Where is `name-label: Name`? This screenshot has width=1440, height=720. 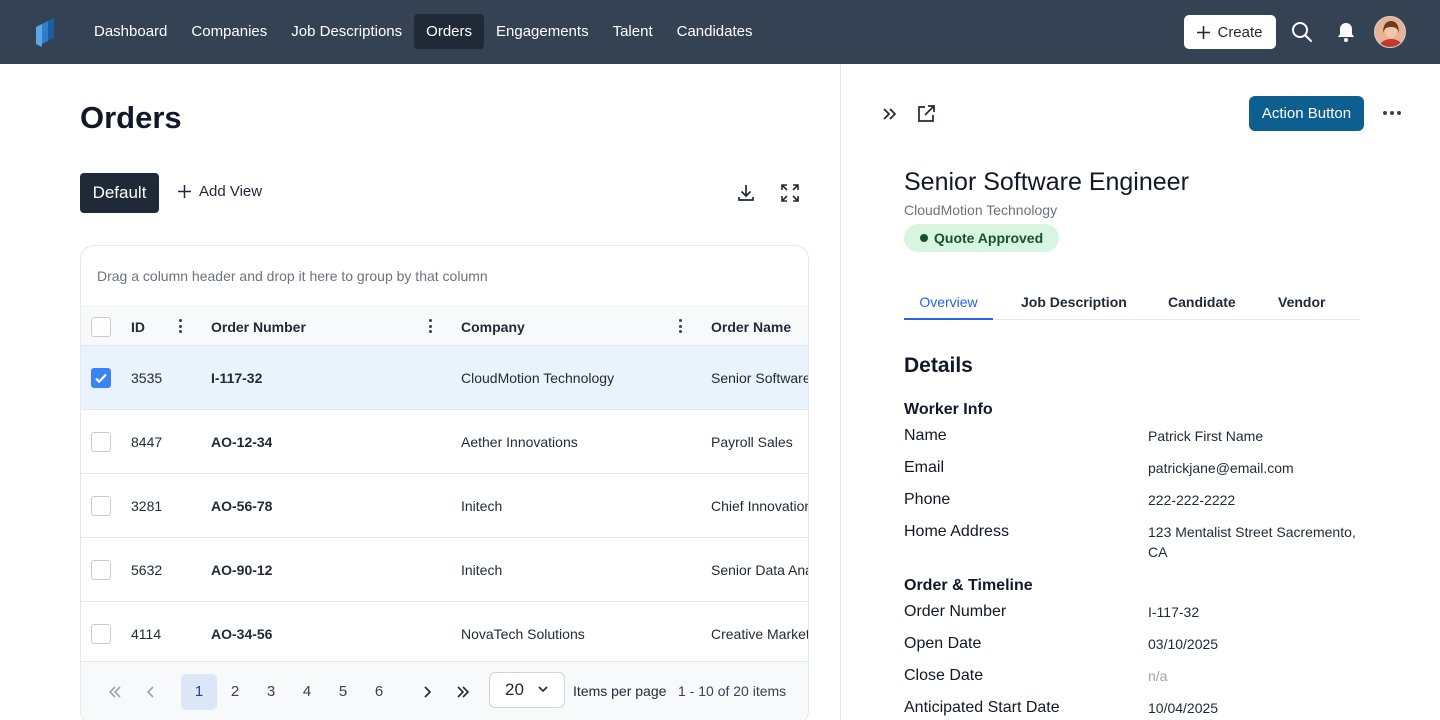 name-label: Name is located at coordinates (925, 435).